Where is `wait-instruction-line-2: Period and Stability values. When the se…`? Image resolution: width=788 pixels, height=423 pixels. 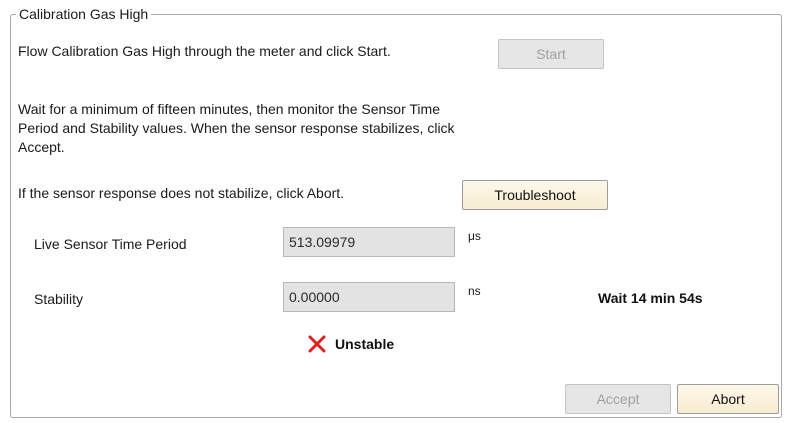
wait-instruction-line-2: Period and Stability values. When the se… is located at coordinates (236, 128).